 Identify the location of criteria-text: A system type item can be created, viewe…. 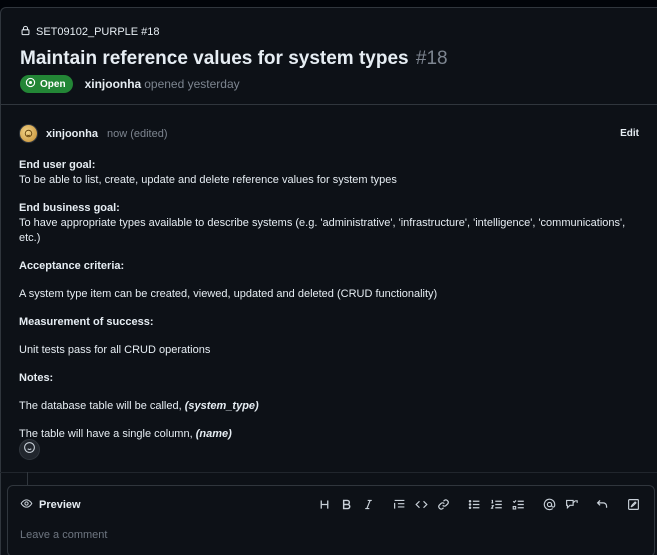
(228, 294).